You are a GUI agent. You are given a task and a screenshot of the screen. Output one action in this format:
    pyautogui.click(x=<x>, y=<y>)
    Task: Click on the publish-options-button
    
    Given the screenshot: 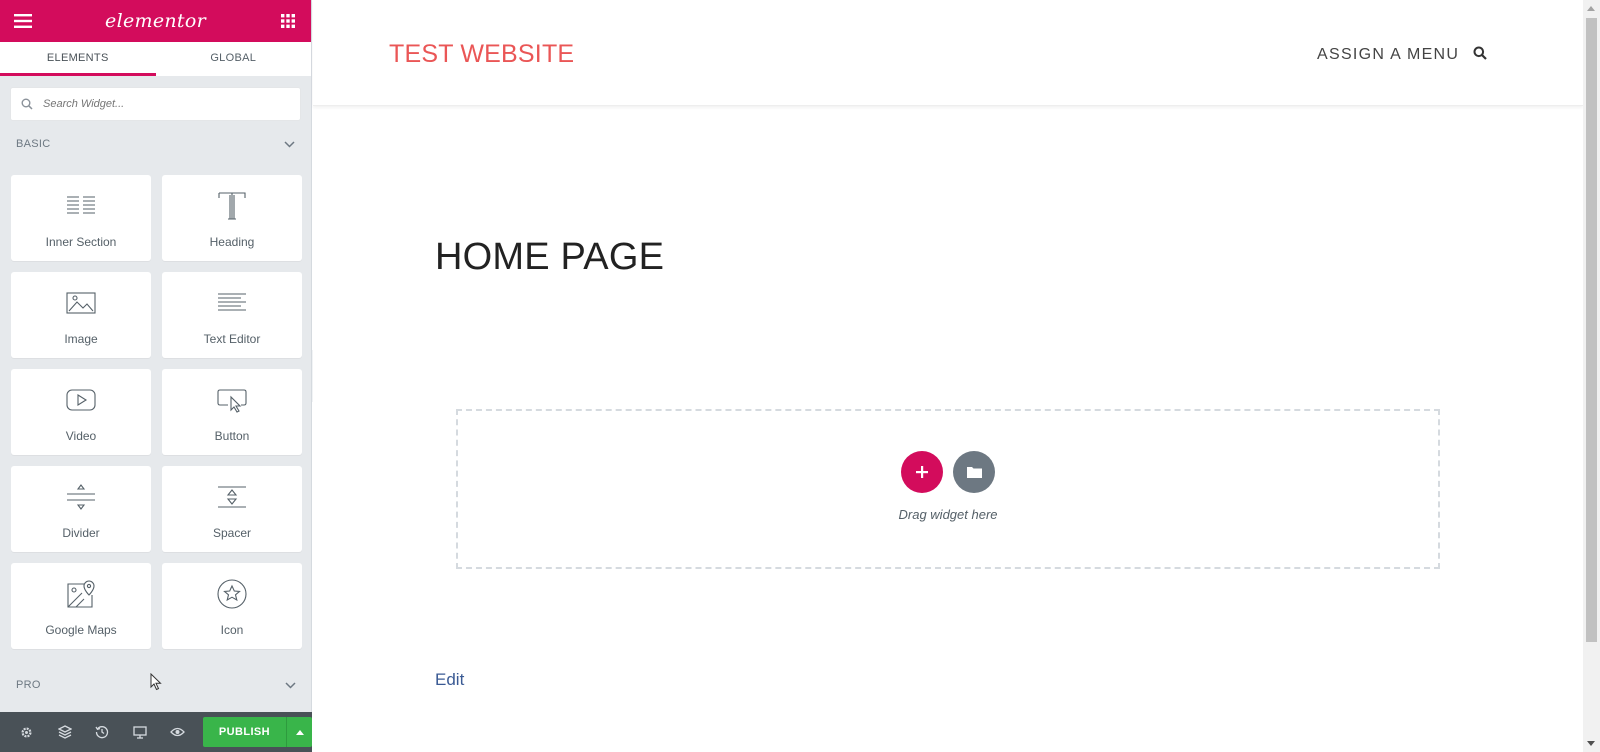 What is the action you would take?
    pyautogui.click(x=299, y=732)
    